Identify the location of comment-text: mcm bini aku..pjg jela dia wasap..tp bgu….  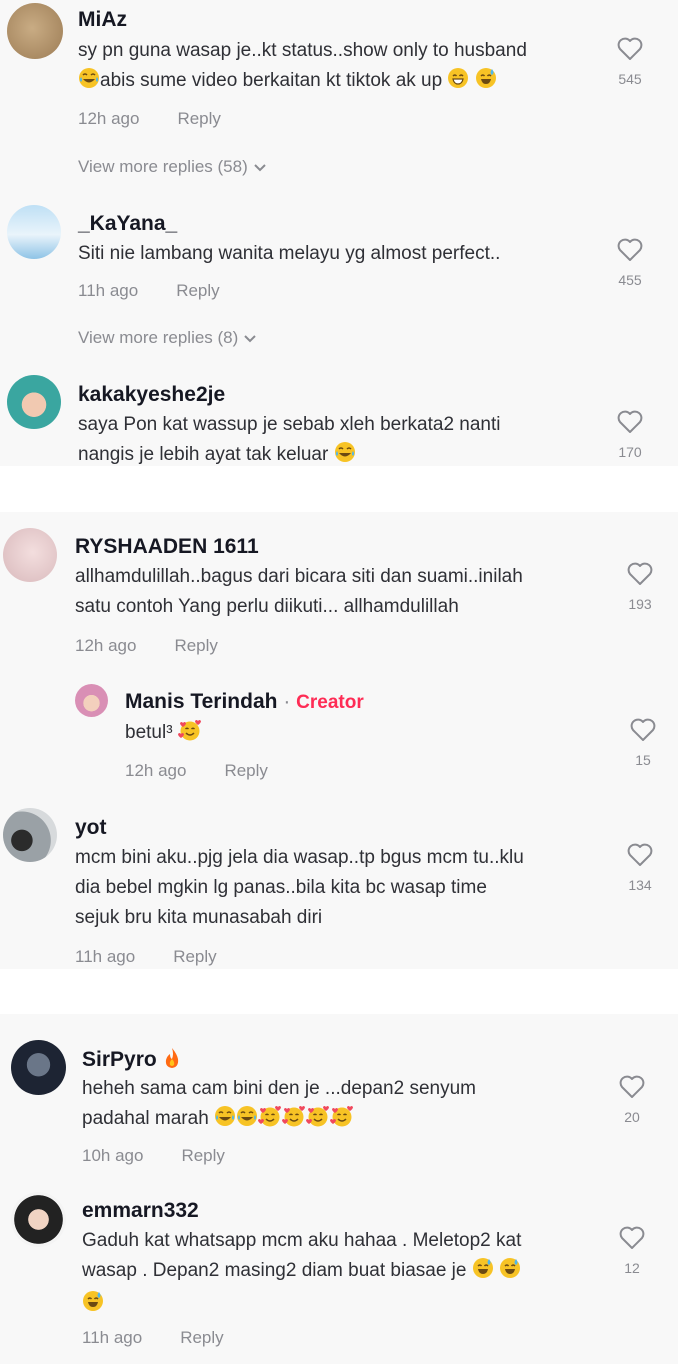
(299, 887).